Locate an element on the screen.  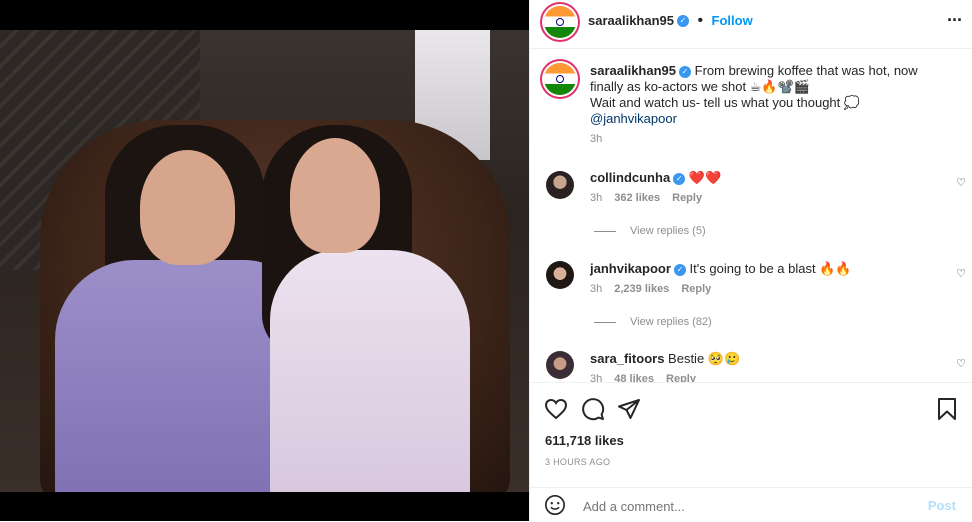
view-replies-button: View replies (82) is located at coordinates (653, 322).